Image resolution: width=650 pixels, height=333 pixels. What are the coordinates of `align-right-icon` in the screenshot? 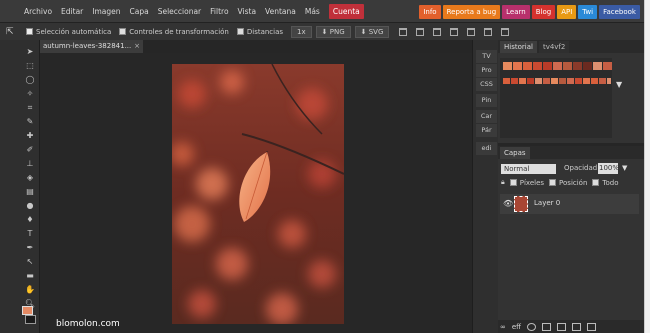 It's located at (437, 31).